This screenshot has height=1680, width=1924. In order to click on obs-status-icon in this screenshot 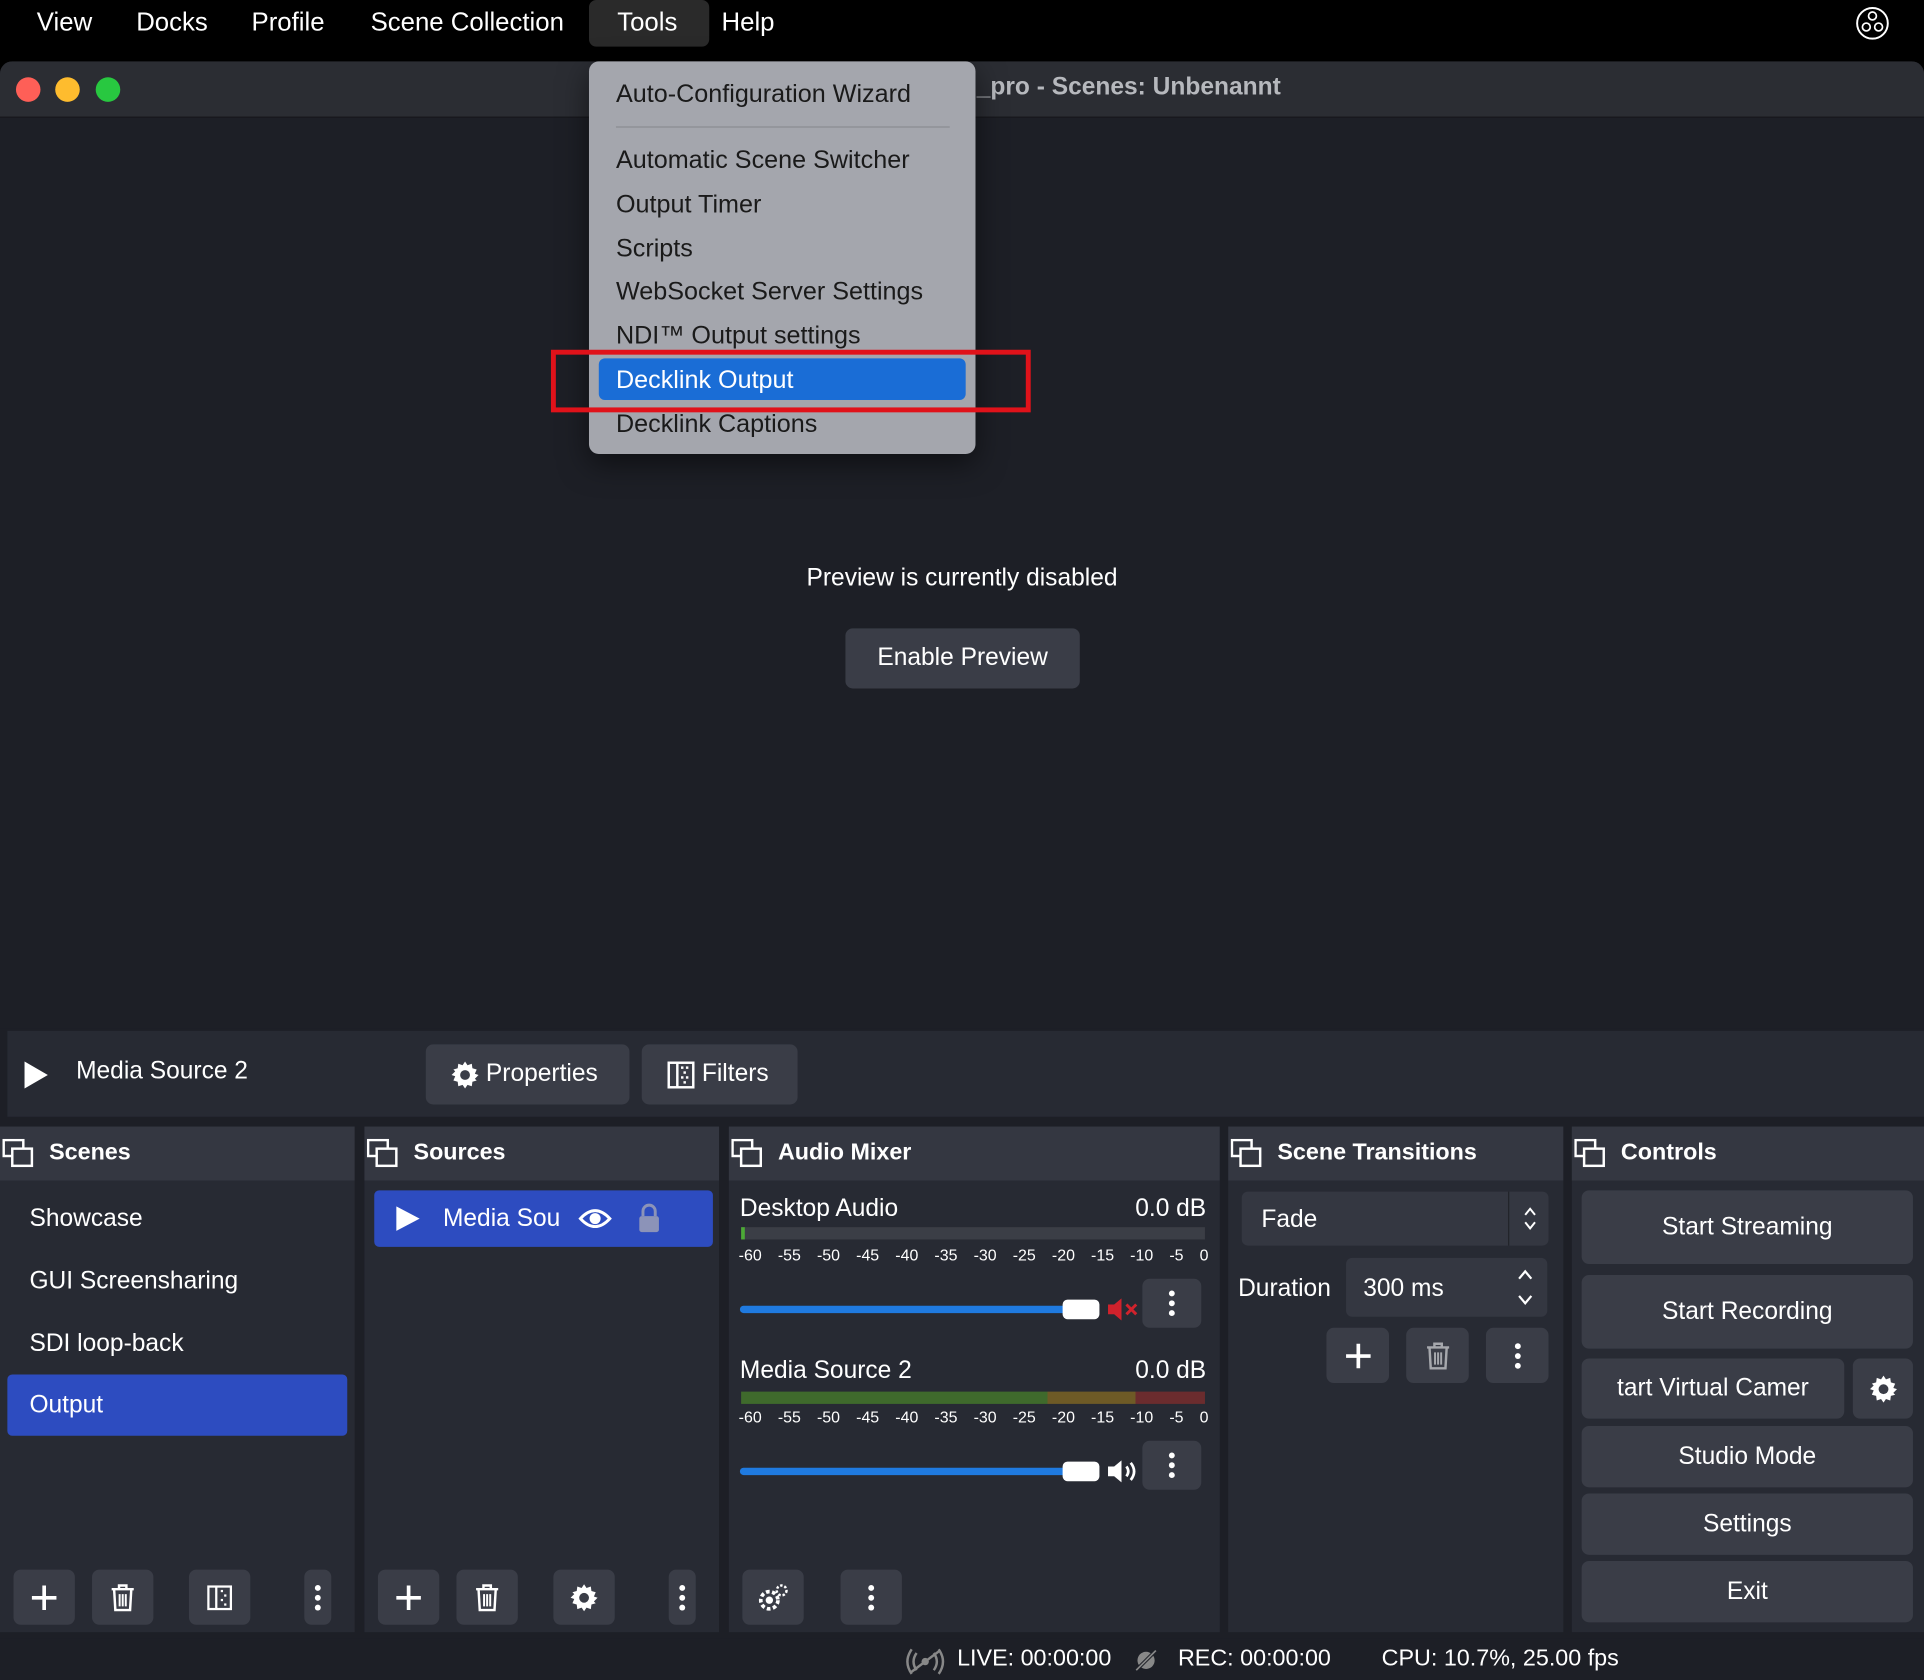, I will do `click(1872, 23)`.